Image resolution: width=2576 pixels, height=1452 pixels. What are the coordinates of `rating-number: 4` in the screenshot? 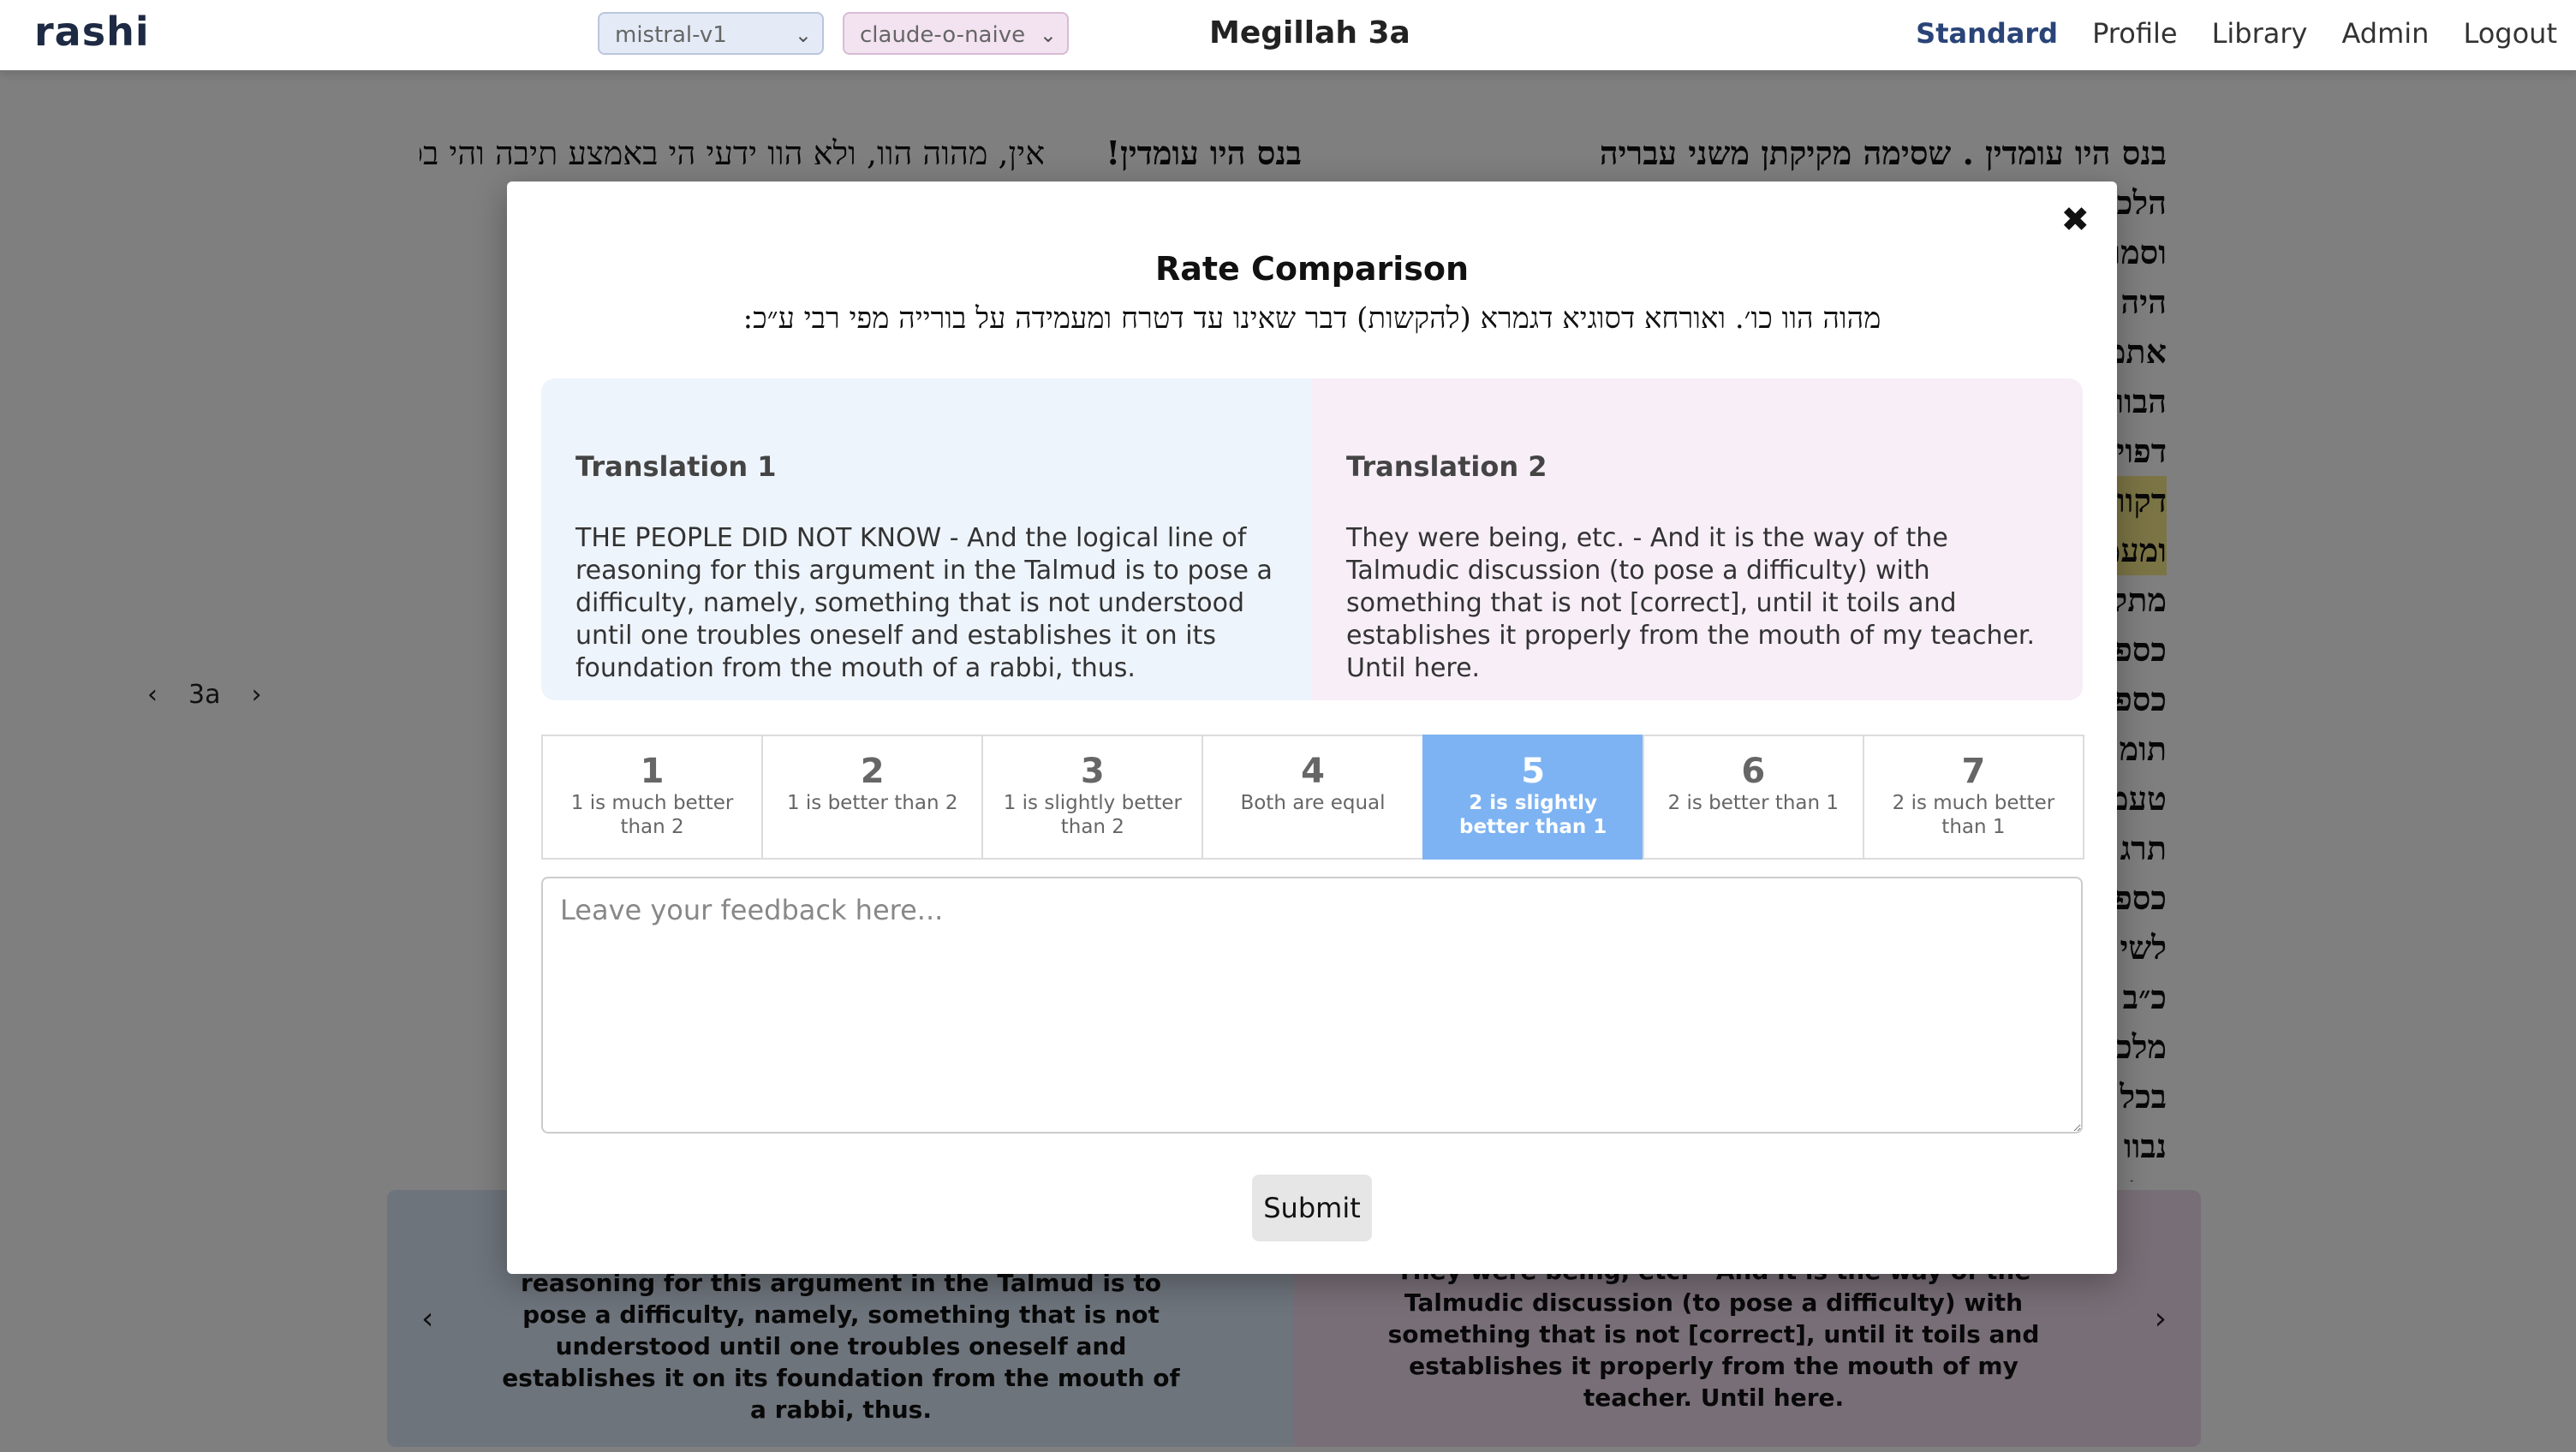 It's located at (1313, 771).